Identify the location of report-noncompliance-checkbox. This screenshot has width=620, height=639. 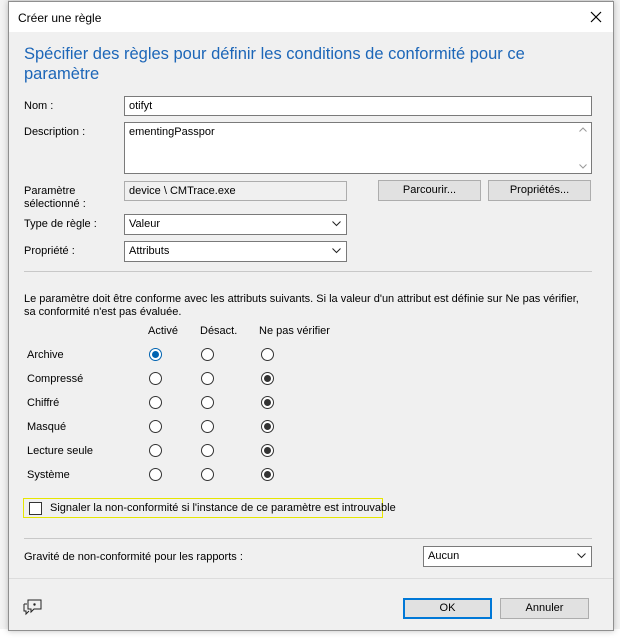
(35, 508).